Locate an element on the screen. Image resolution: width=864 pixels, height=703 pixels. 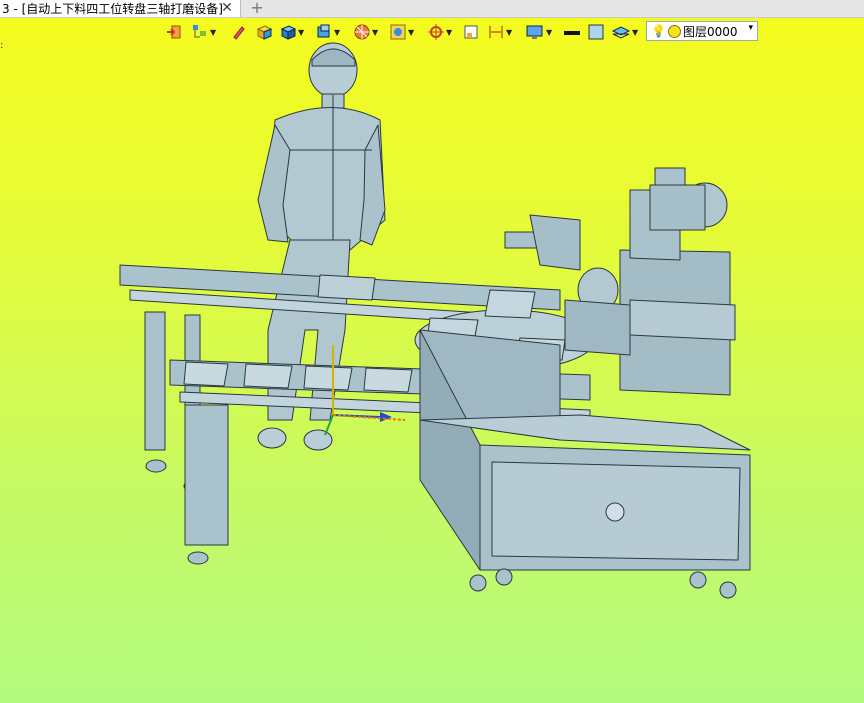
bulb-icon: 💡 is located at coordinates (658, 31).